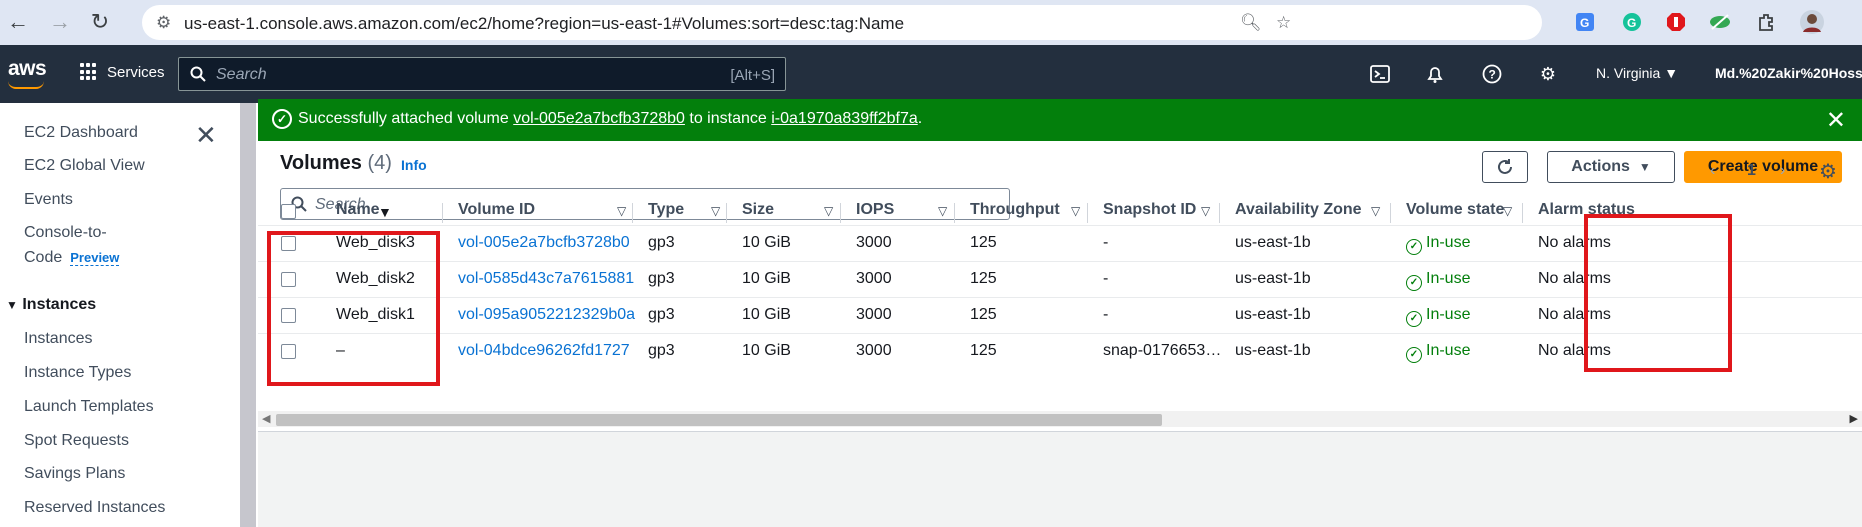 The height and width of the screenshot is (527, 1862). What do you see at coordinates (100, 21) in the screenshot?
I see `reload-icon: ↻` at bounding box center [100, 21].